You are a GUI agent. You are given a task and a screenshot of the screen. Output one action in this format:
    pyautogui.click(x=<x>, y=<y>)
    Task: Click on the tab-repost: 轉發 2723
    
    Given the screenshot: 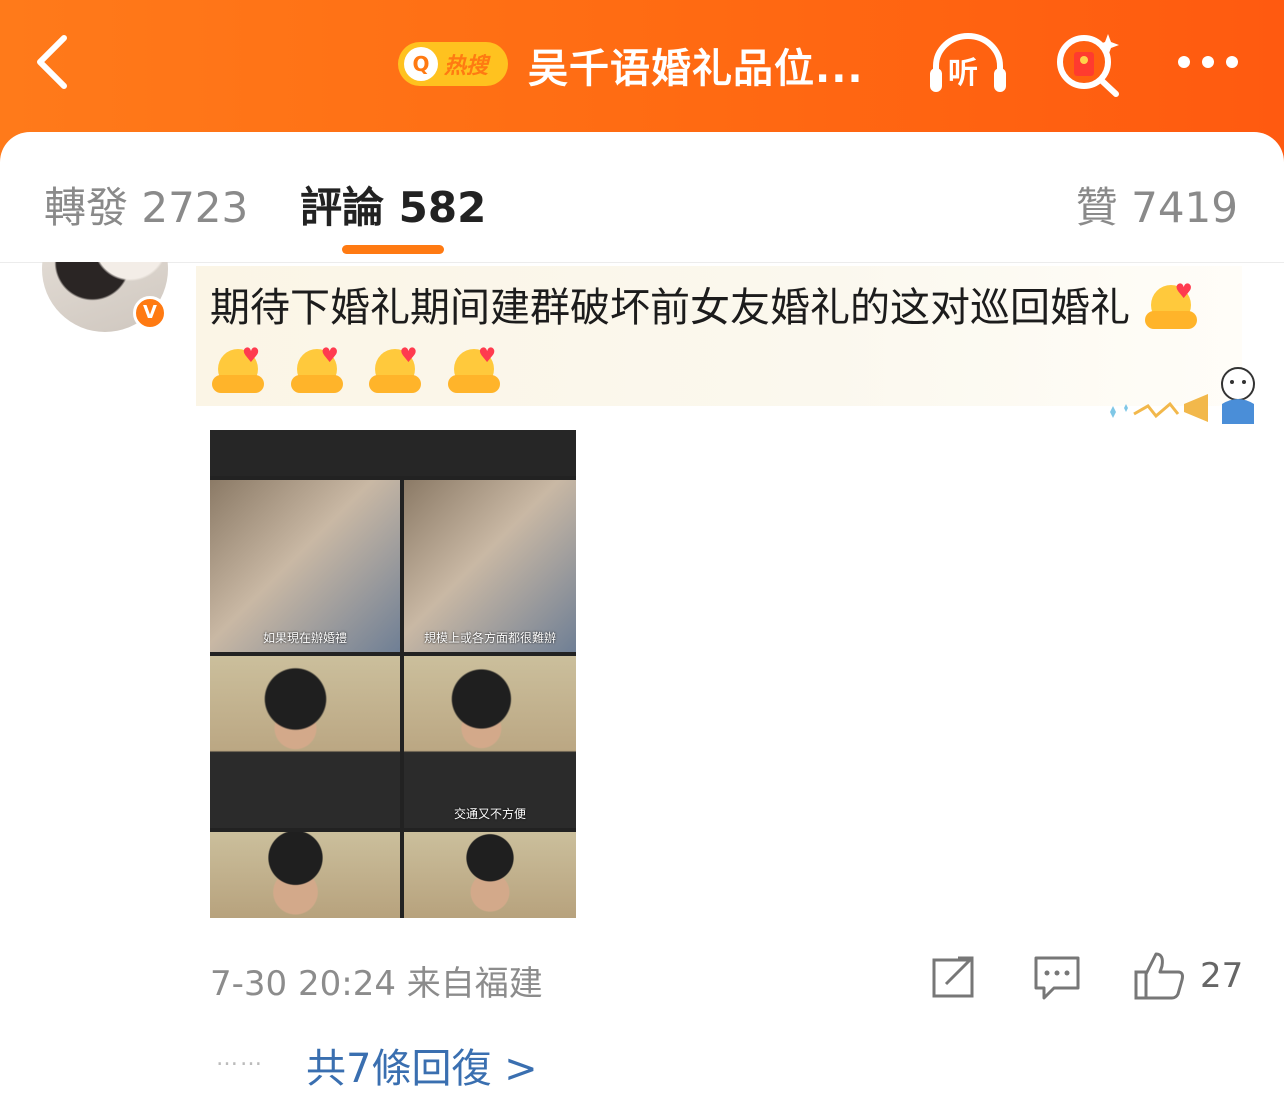 What is the action you would take?
    pyautogui.click(x=146, y=204)
    